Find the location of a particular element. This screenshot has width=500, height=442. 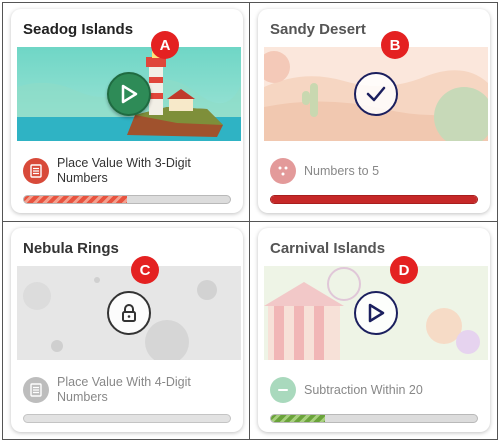

checkmark-icon is located at coordinates (376, 94).